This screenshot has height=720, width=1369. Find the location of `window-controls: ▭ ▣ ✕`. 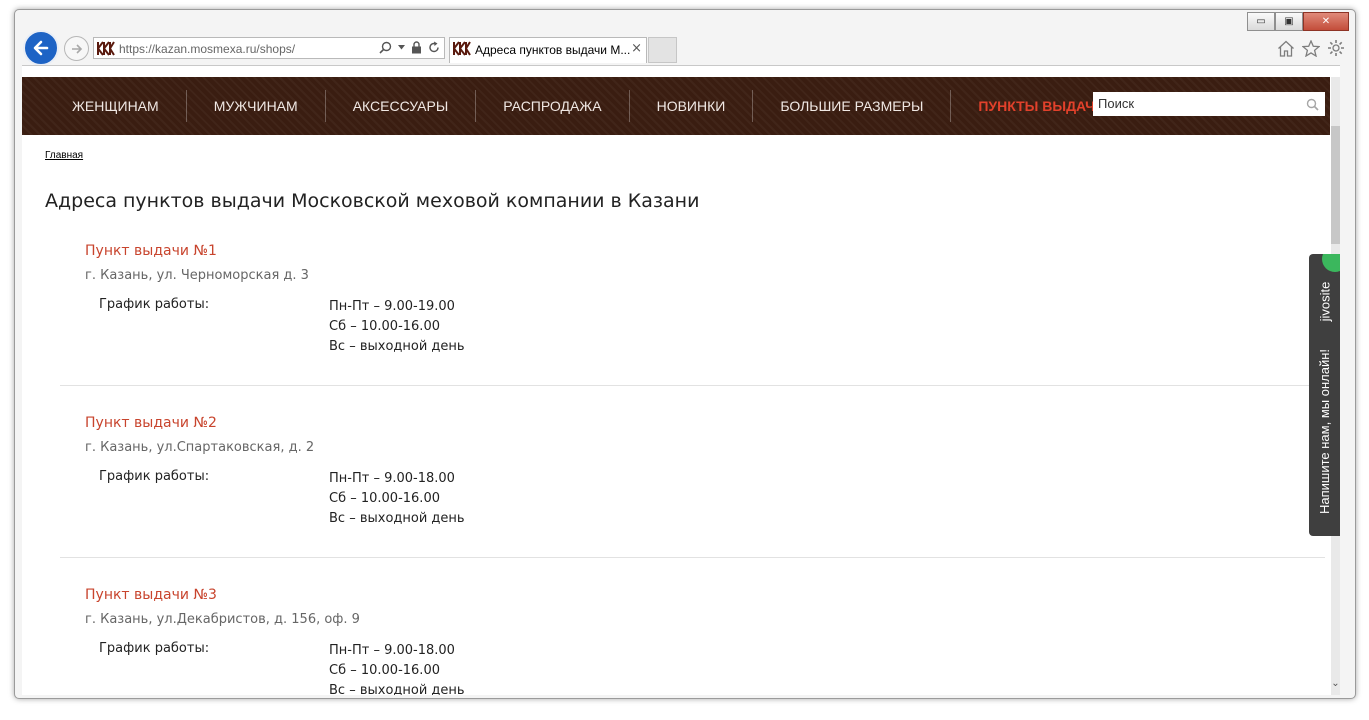

window-controls: ▭ ▣ ✕ is located at coordinates (1298, 21).